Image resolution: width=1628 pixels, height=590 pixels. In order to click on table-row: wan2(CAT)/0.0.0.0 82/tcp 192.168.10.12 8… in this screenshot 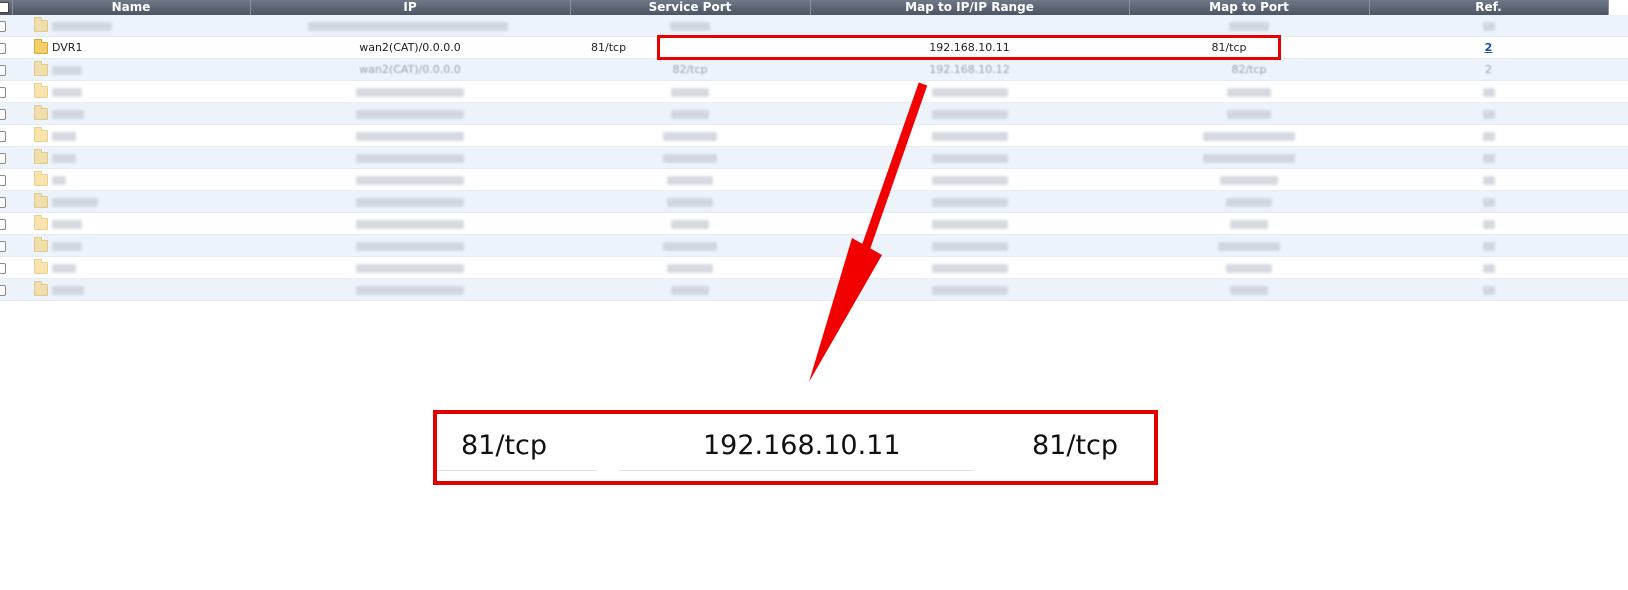, I will do `click(814, 69)`.